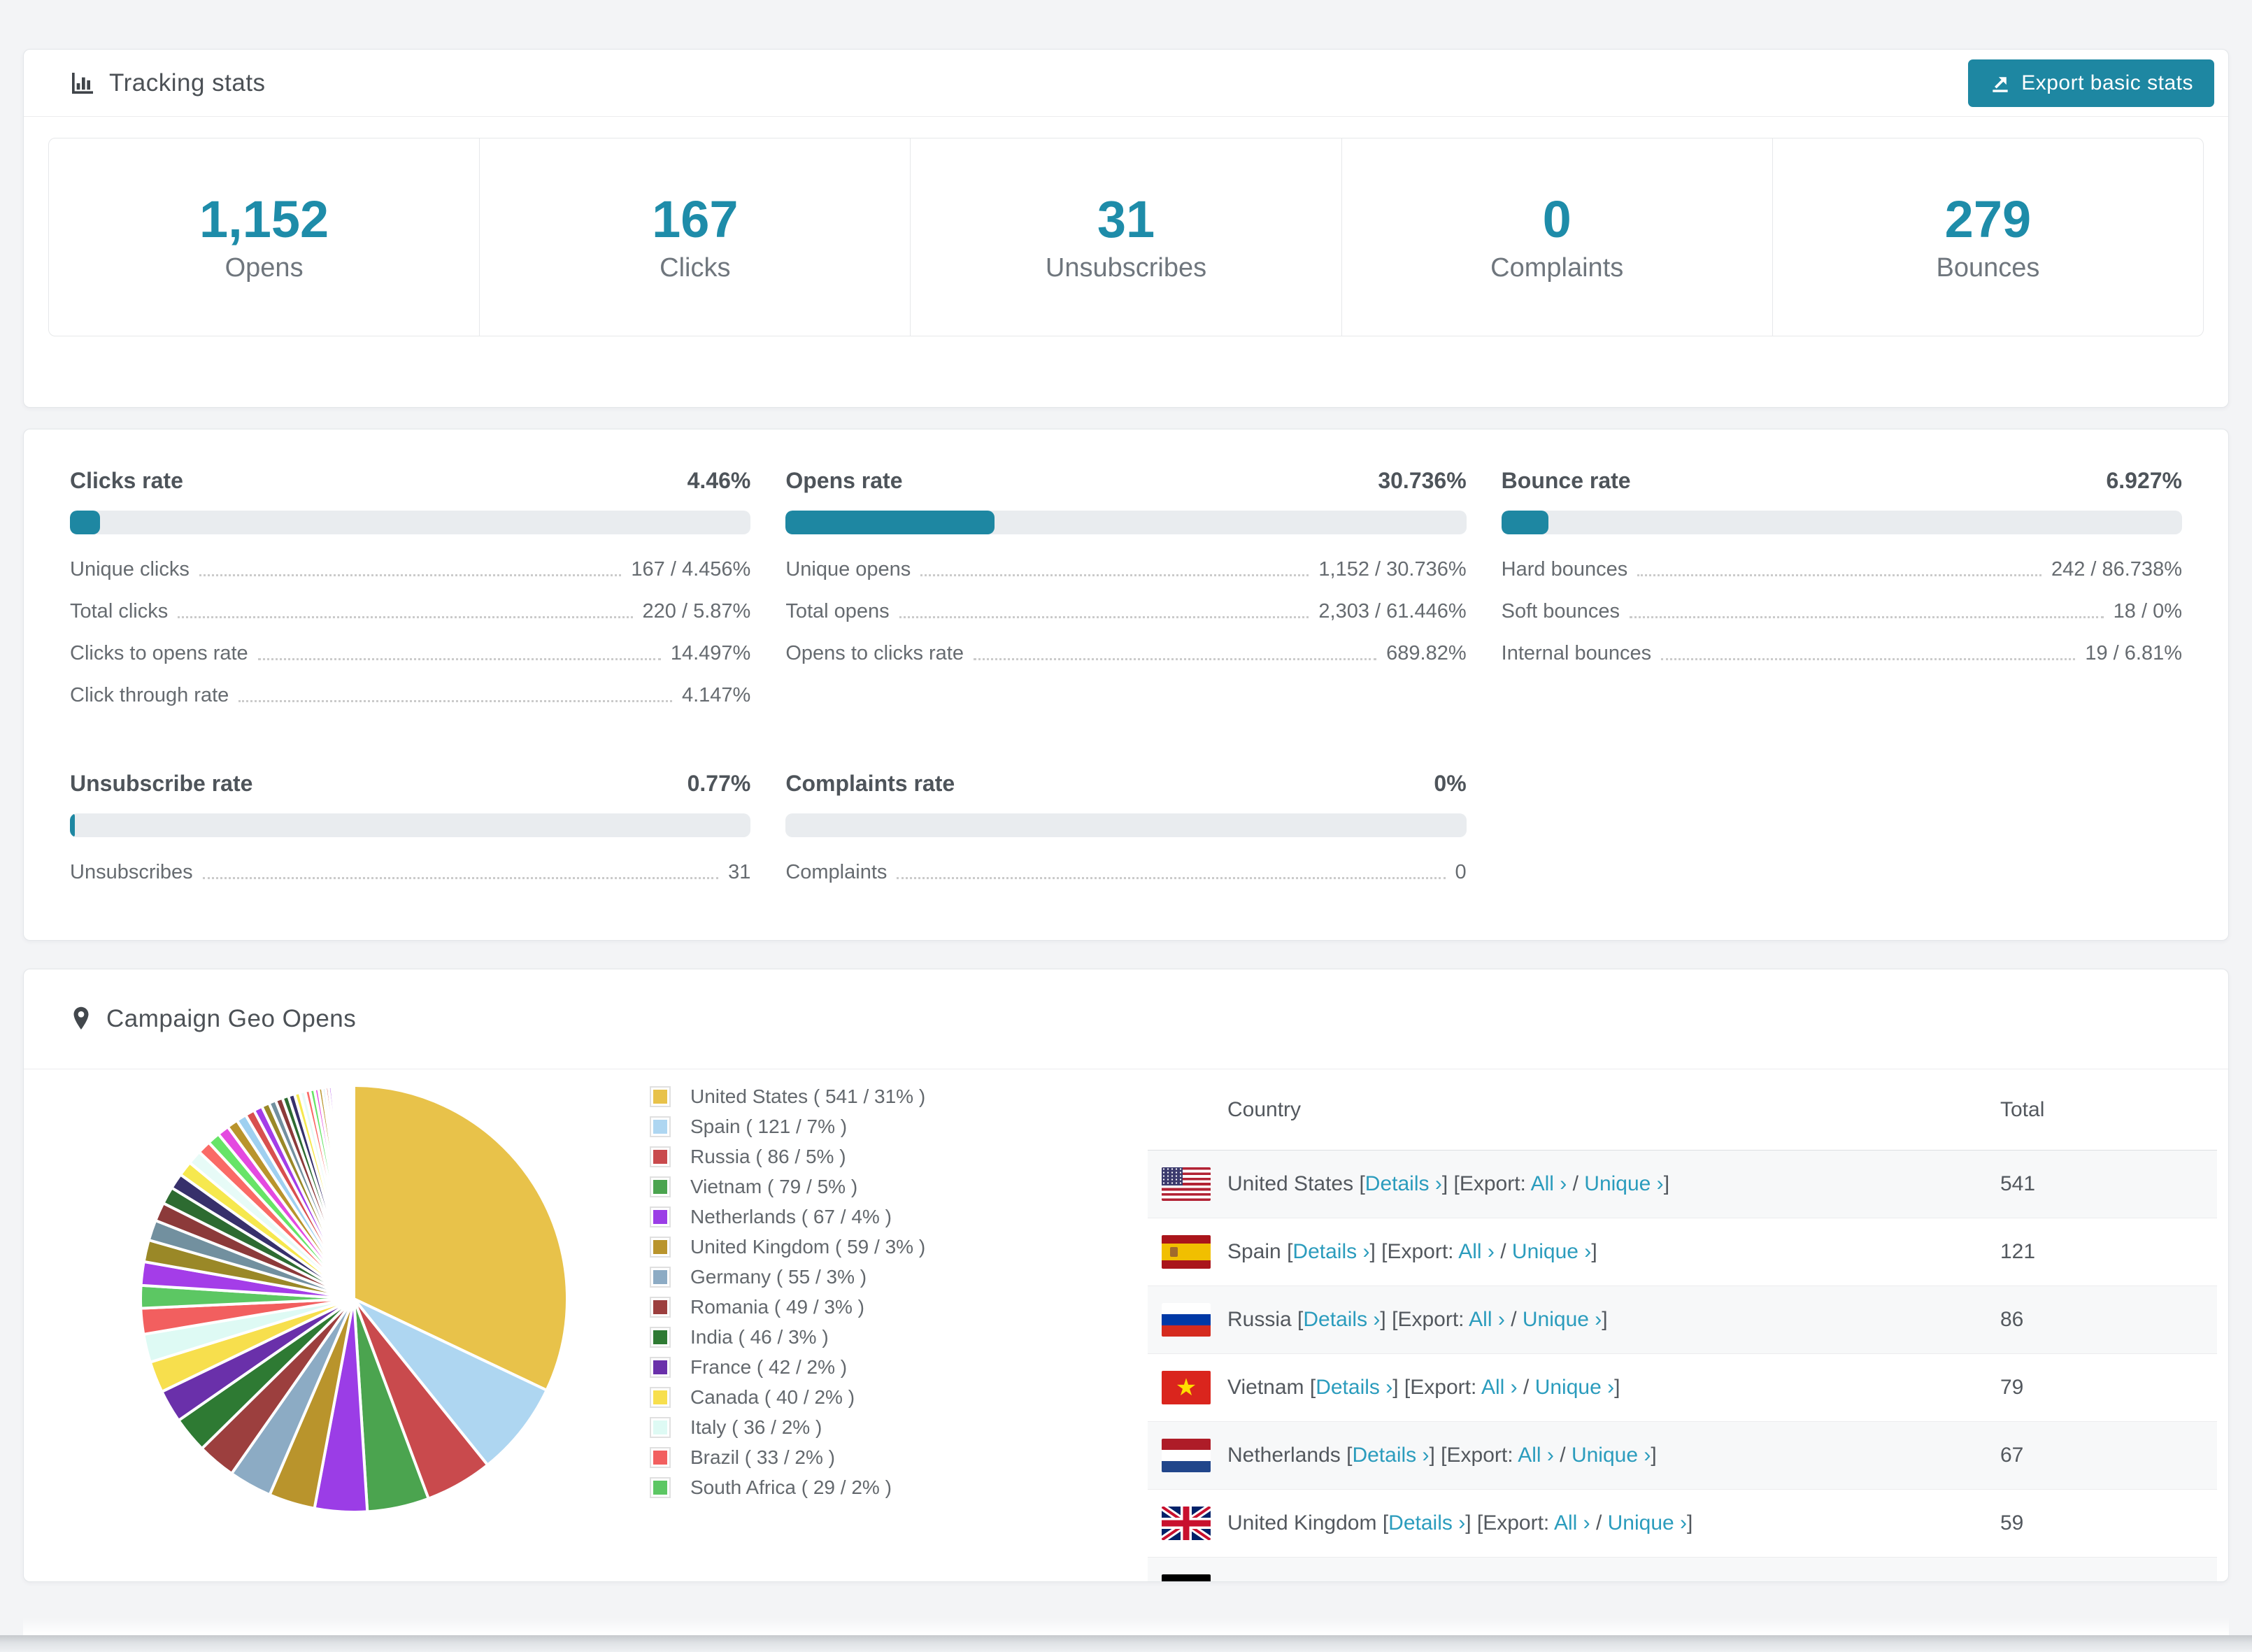 The width and height of the screenshot is (2252, 1652). I want to click on stat-opens: 1,152 Opens, so click(264, 237).